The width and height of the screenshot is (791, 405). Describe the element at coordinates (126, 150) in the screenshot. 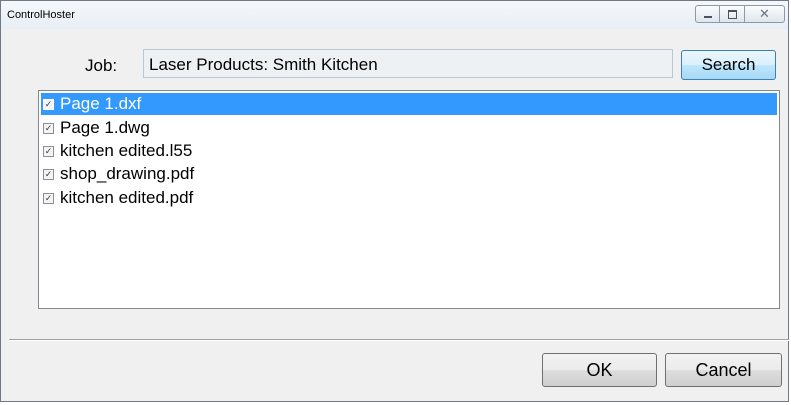

I see `file-name: kitchen edited.l55` at that location.